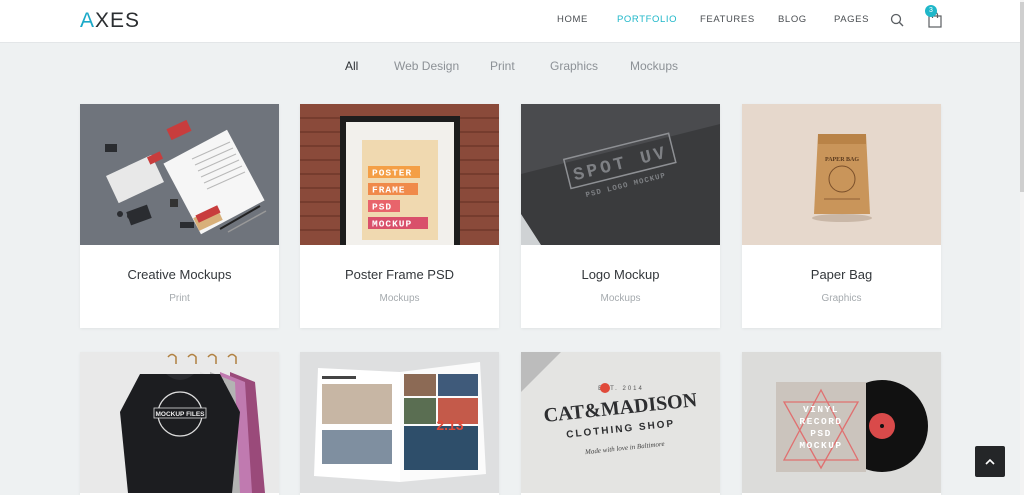  Describe the element at coordinates (620, 274) in the screenshot. I see `card-title: Logo Mockup` at that location.